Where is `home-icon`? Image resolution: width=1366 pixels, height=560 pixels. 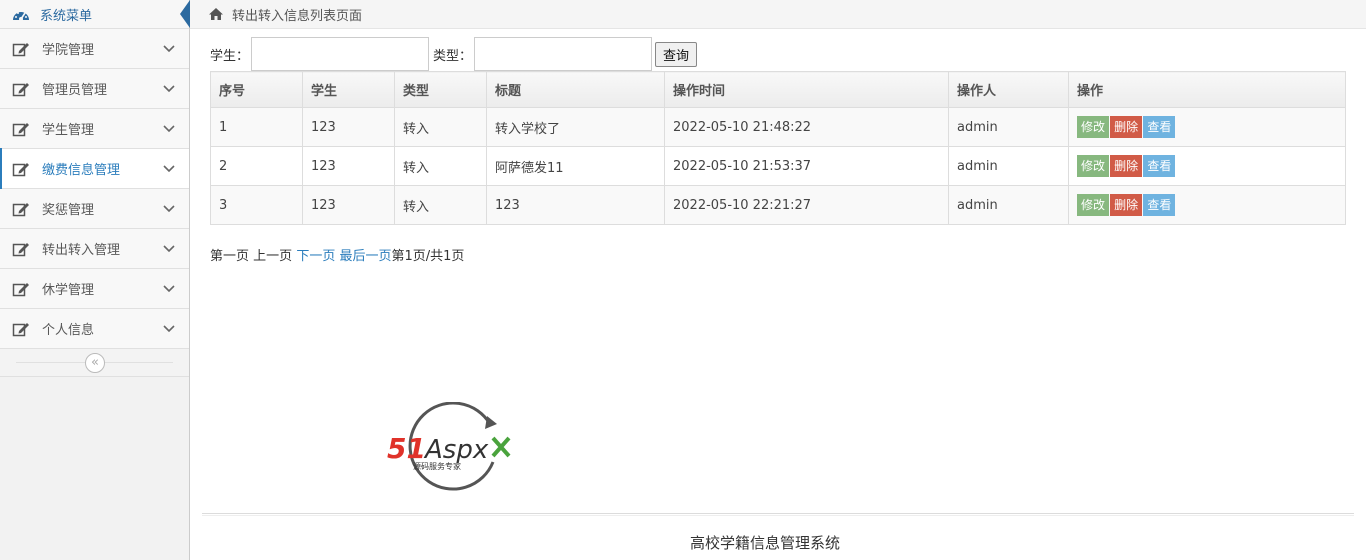
home-icon is located at coordinates (216, 14).